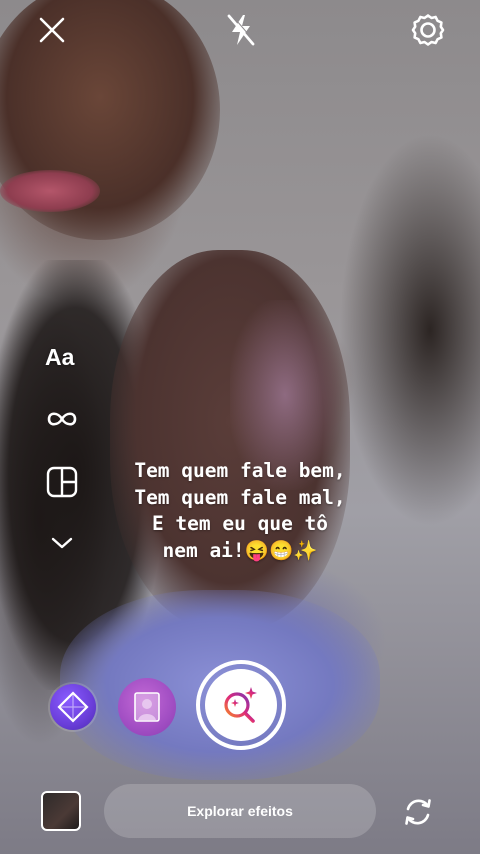 This screenshot has height=854, width=480. What do you see at coordinates (240, 497) in the screenshot?
I see `caption-line: Tem quem fale mal,` at bounding box center [240, 497].